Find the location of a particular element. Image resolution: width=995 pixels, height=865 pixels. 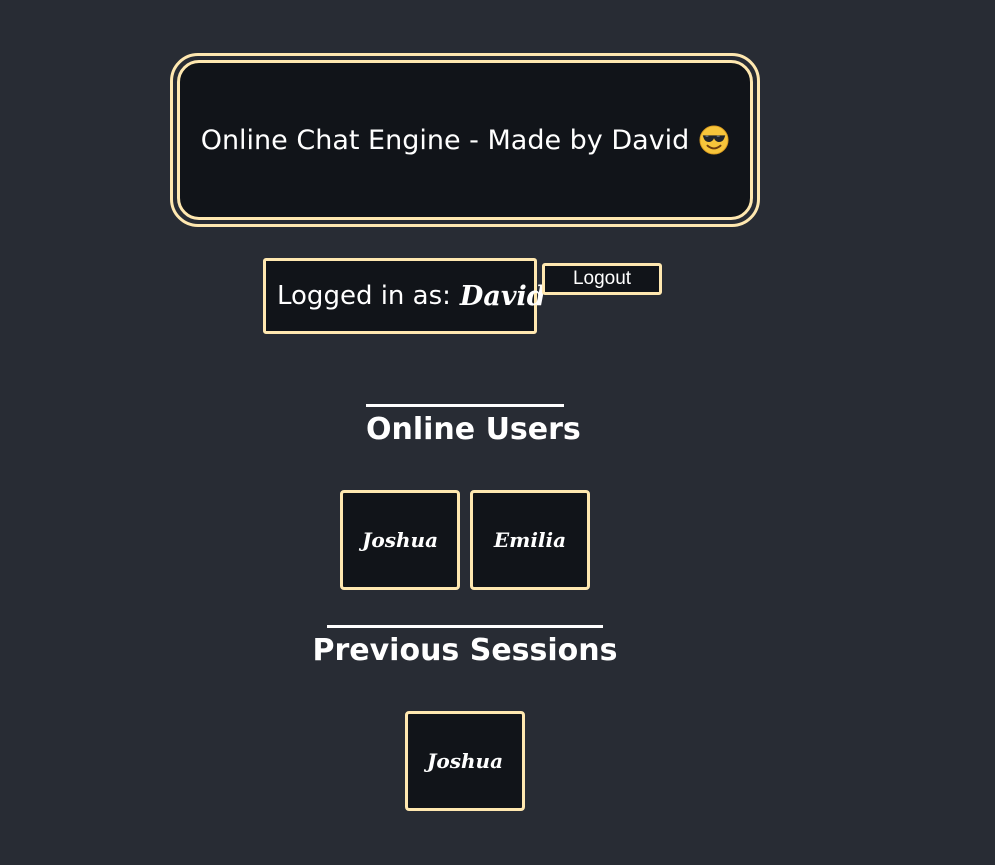

online-users-divider is located at coordinates (465, 405).